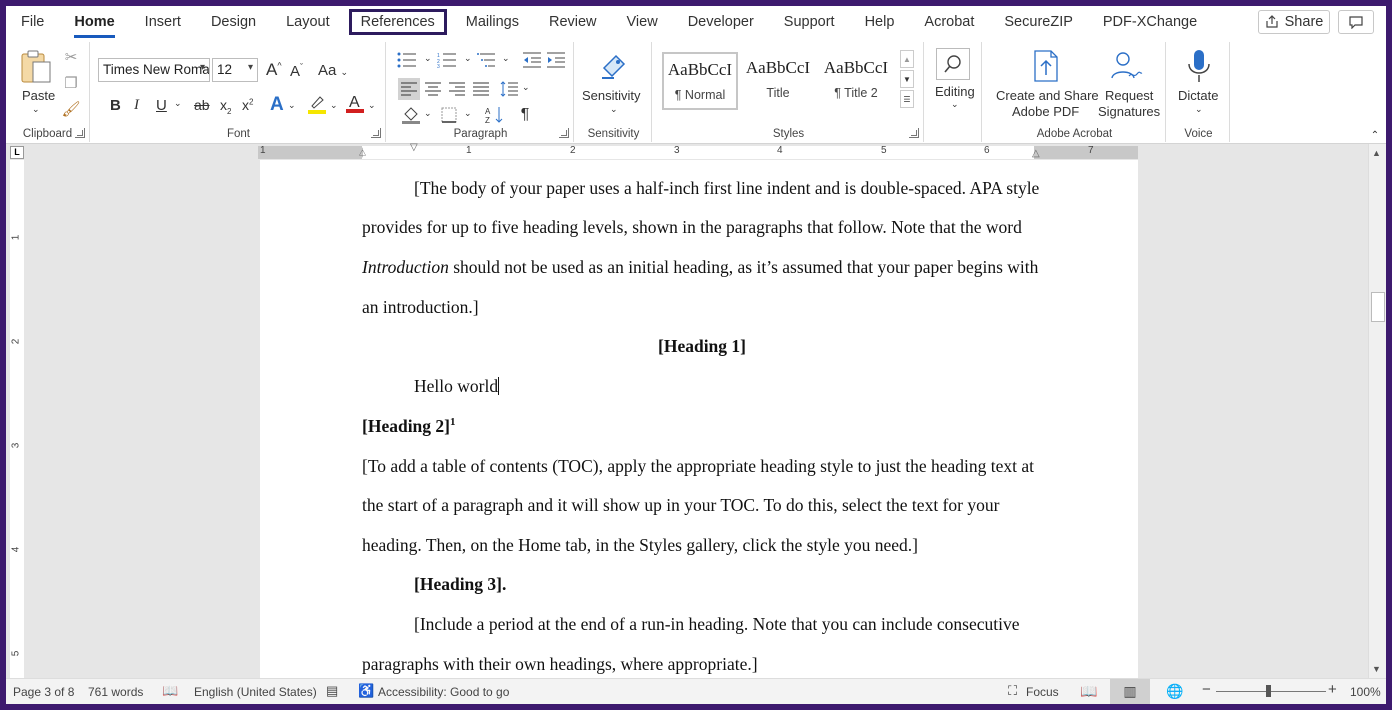  Describe the element at coordinates (506, 58) in the screenshot. I see `multilevel-chevron-icon: ⌄` at that location.